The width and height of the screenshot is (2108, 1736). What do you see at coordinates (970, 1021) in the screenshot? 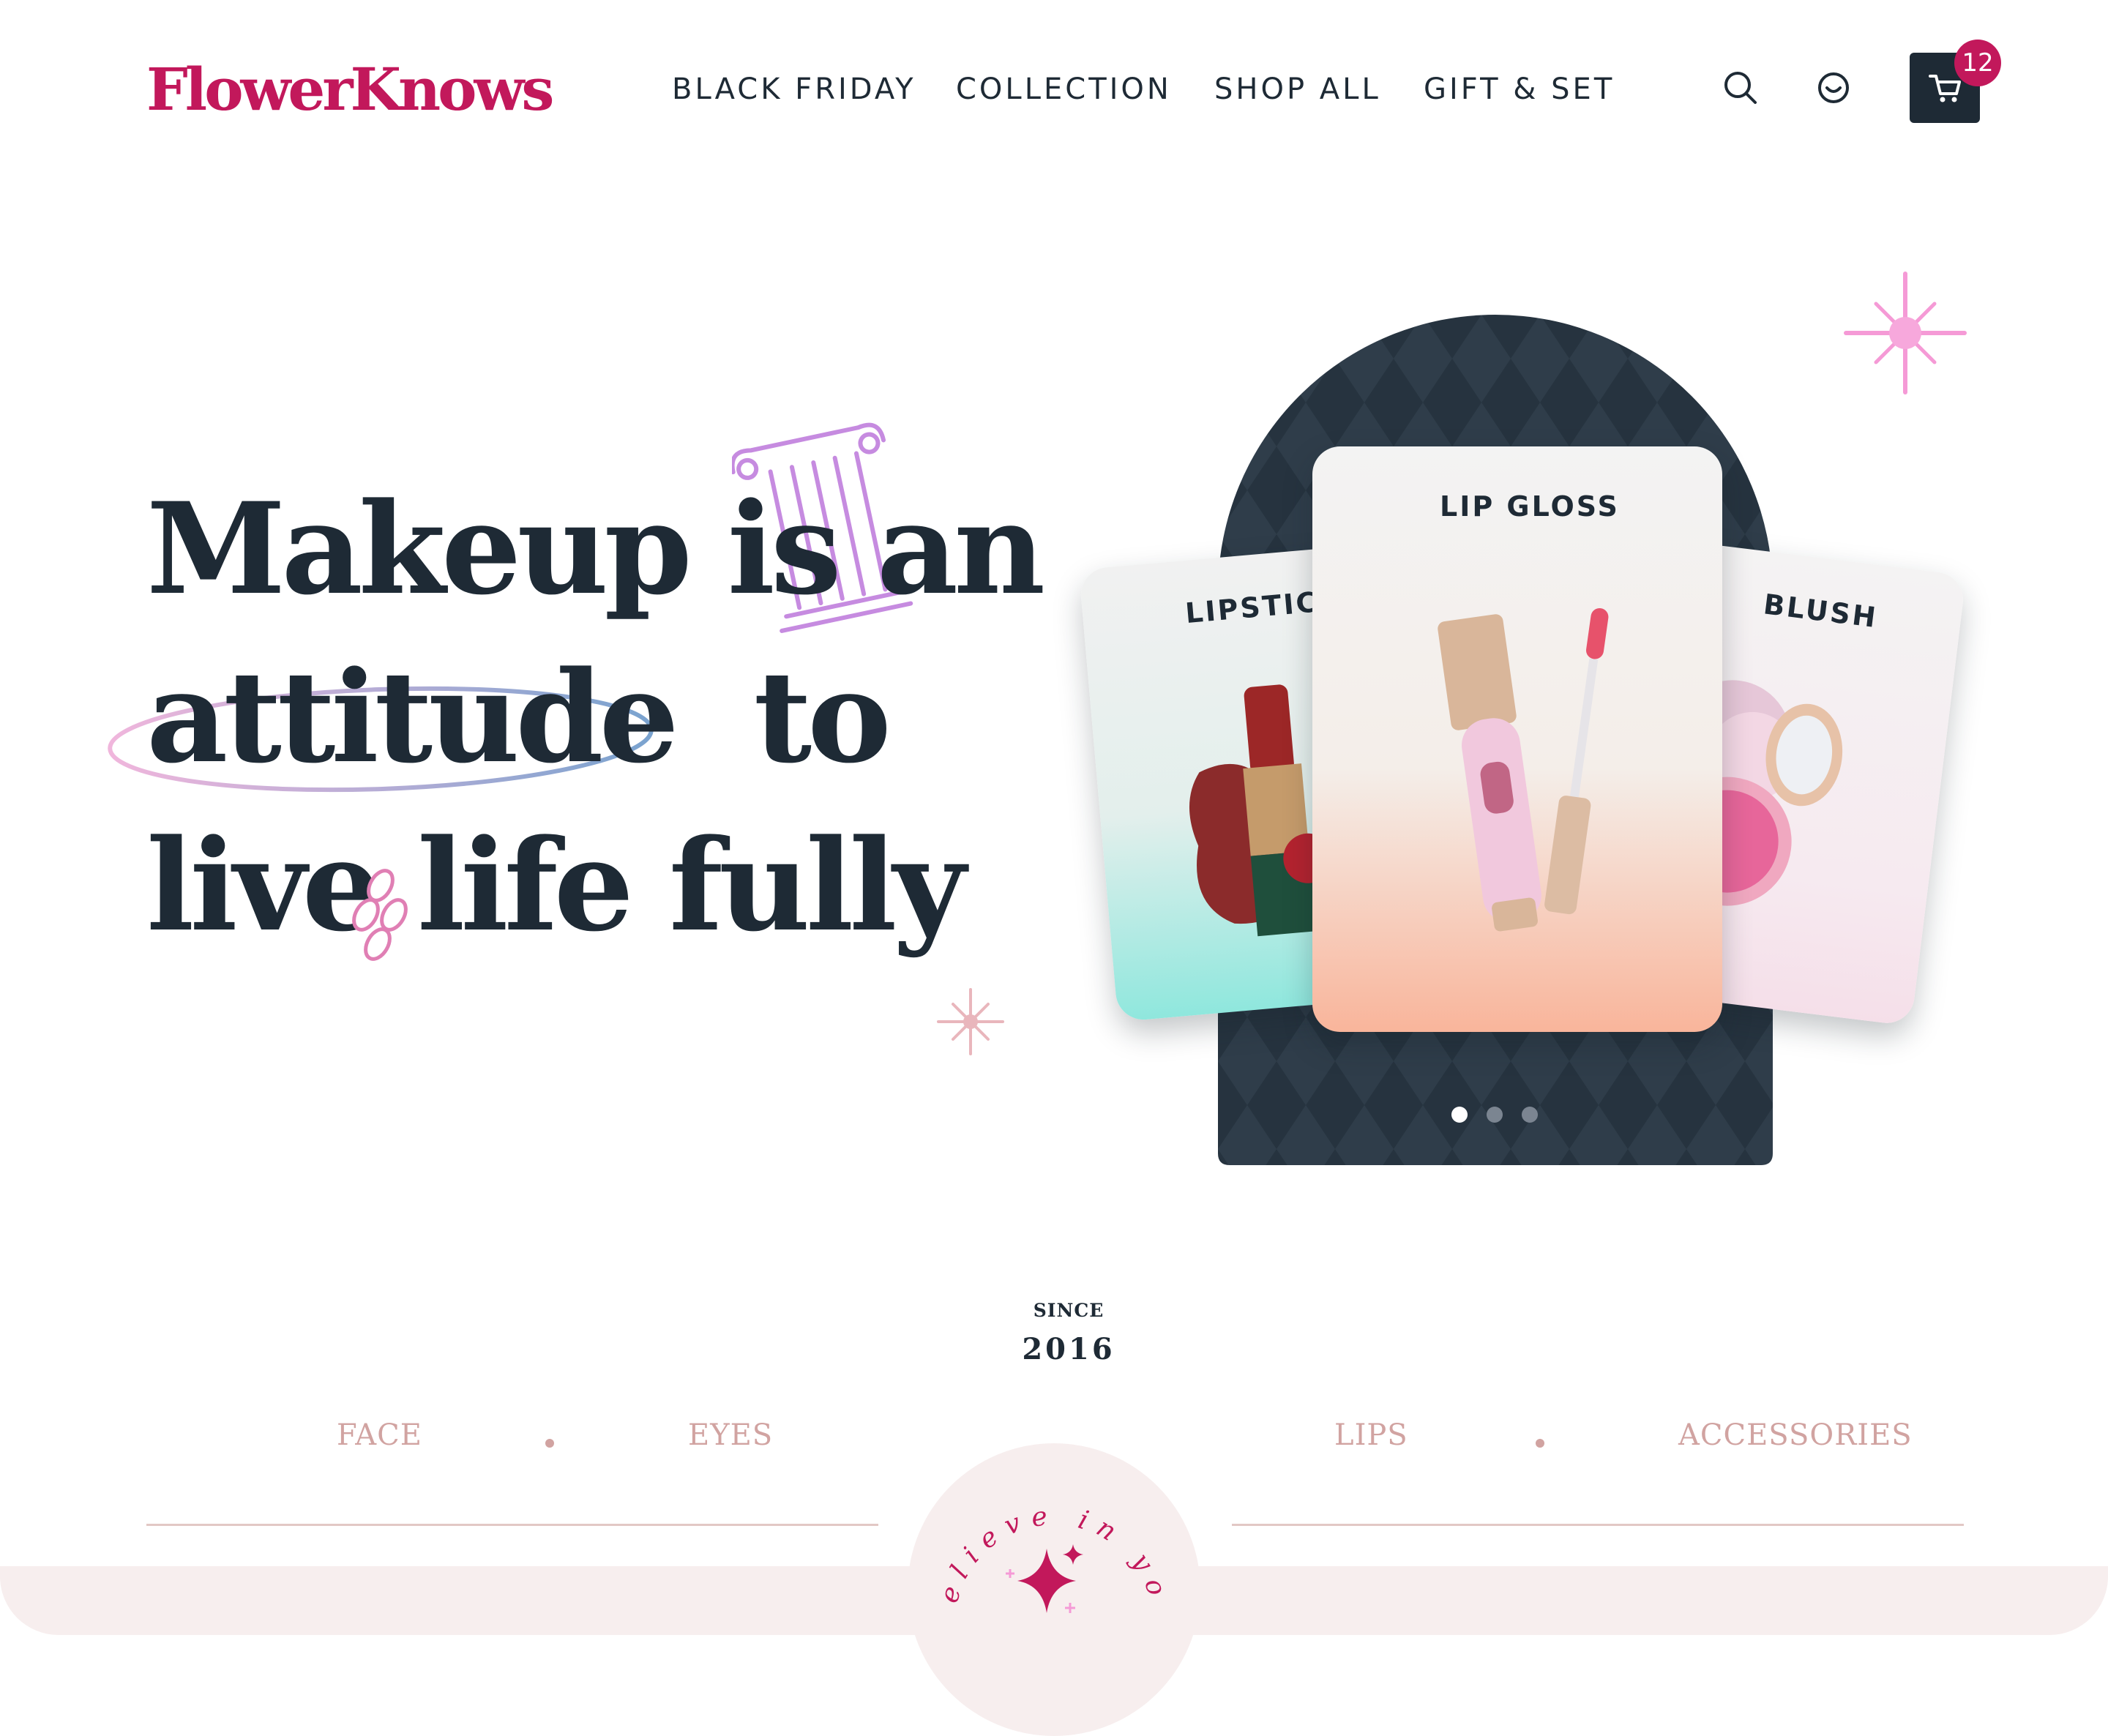
I see `sparkle-small-icon` at bounding box center [970, 1021].